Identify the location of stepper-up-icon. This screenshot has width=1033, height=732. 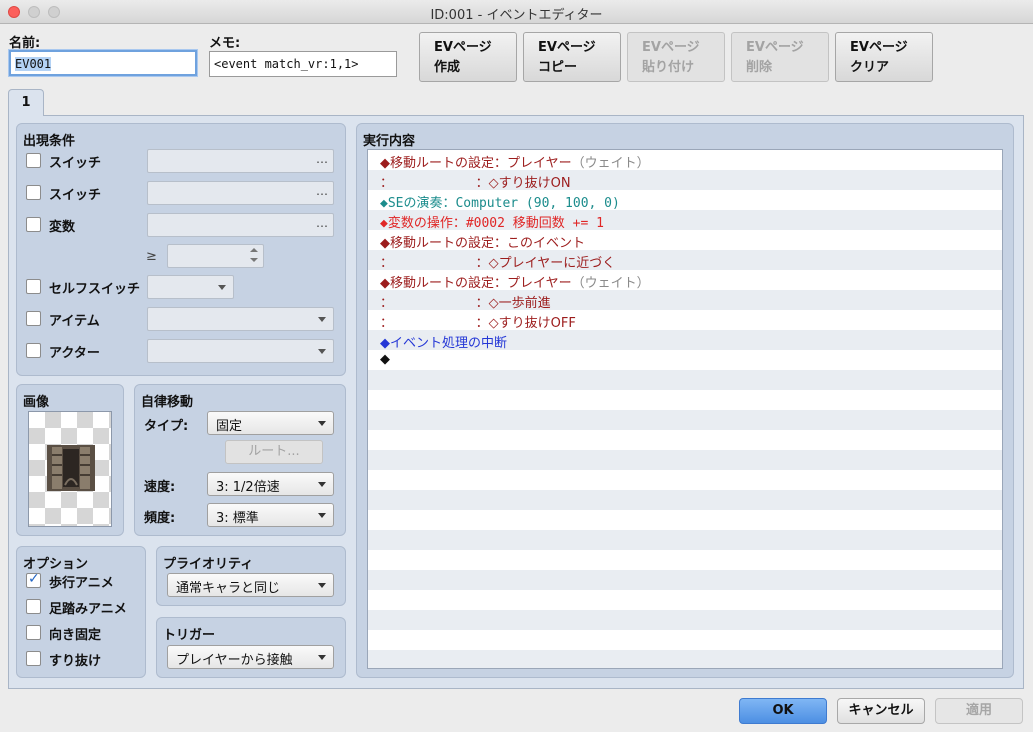
(254, 250).